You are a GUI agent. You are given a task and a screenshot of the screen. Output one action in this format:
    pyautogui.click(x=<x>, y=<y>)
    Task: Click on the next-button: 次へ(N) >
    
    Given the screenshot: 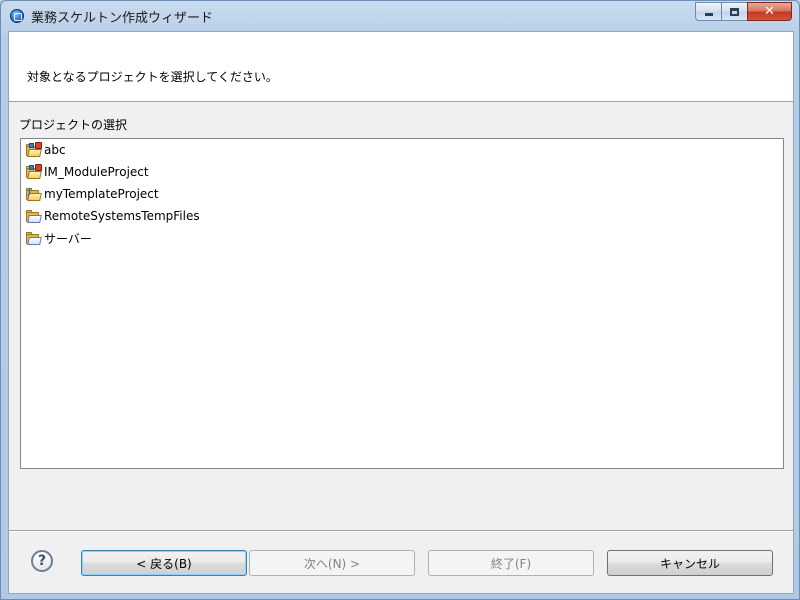 What is the action you would take?
    pyautogui.click(x=332, y=563)
    